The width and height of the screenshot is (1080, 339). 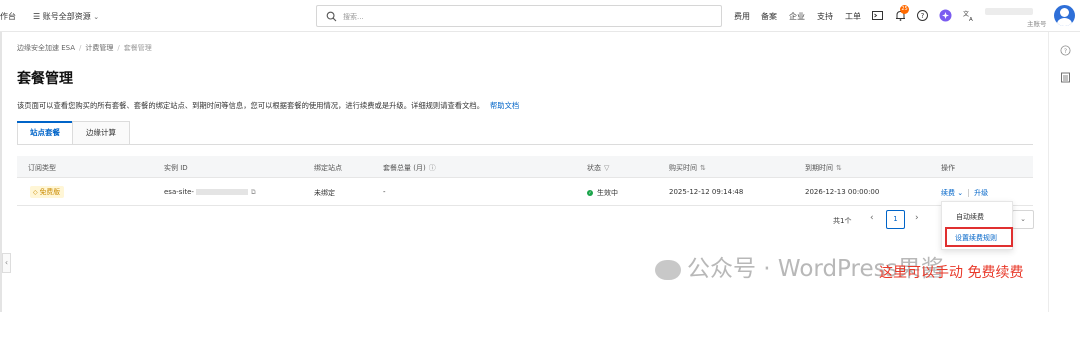 What do you see at coordinates (101, 133) in the screenshot?
I see `tab-edge-compute: 边缘计算` at bounding box center [101, 133].